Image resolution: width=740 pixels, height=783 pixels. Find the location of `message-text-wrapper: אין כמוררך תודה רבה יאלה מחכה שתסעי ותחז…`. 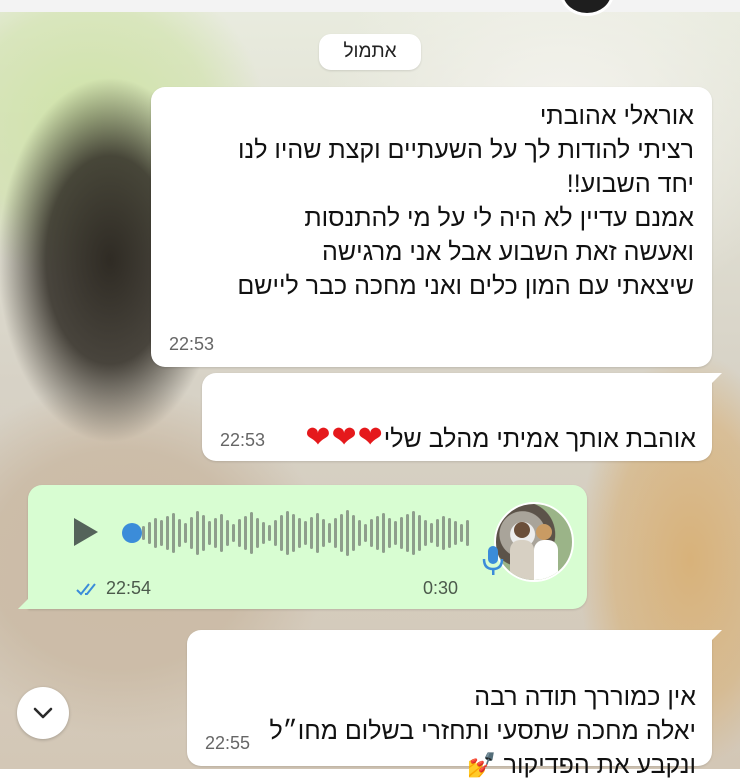

message-text-wrapper: אין כמוררך תודה רבה יאלה מחכה שתסעי ותחז… is located at coordinates (446, 714).